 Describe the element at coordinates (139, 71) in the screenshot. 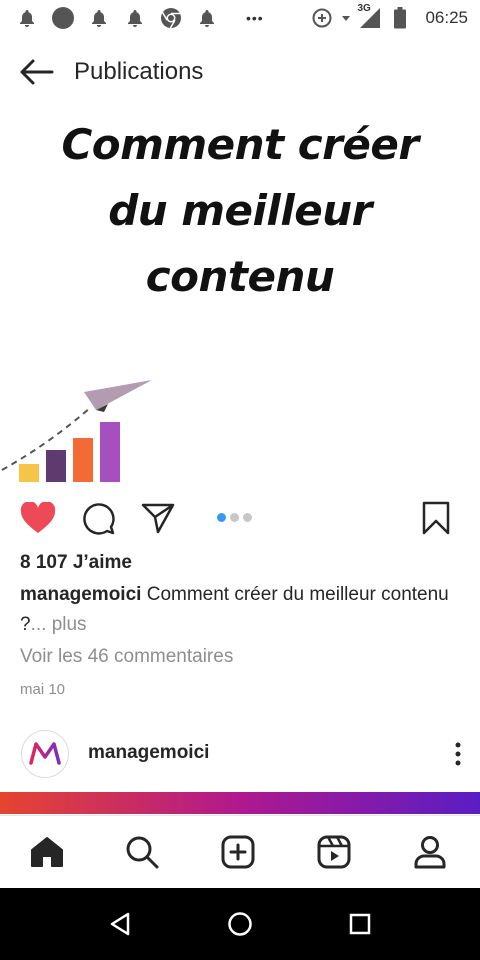

I see `page-title: Publications` at that location.